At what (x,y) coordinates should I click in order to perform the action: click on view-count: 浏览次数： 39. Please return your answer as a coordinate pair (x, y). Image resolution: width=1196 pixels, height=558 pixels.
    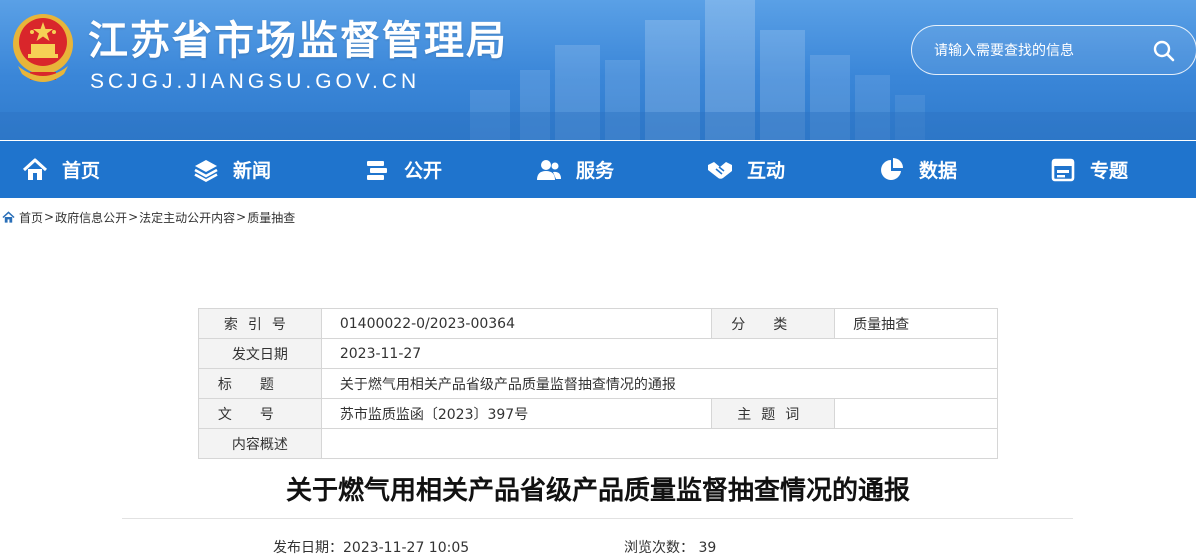
    Looking at the image, I should click on (670, 547).